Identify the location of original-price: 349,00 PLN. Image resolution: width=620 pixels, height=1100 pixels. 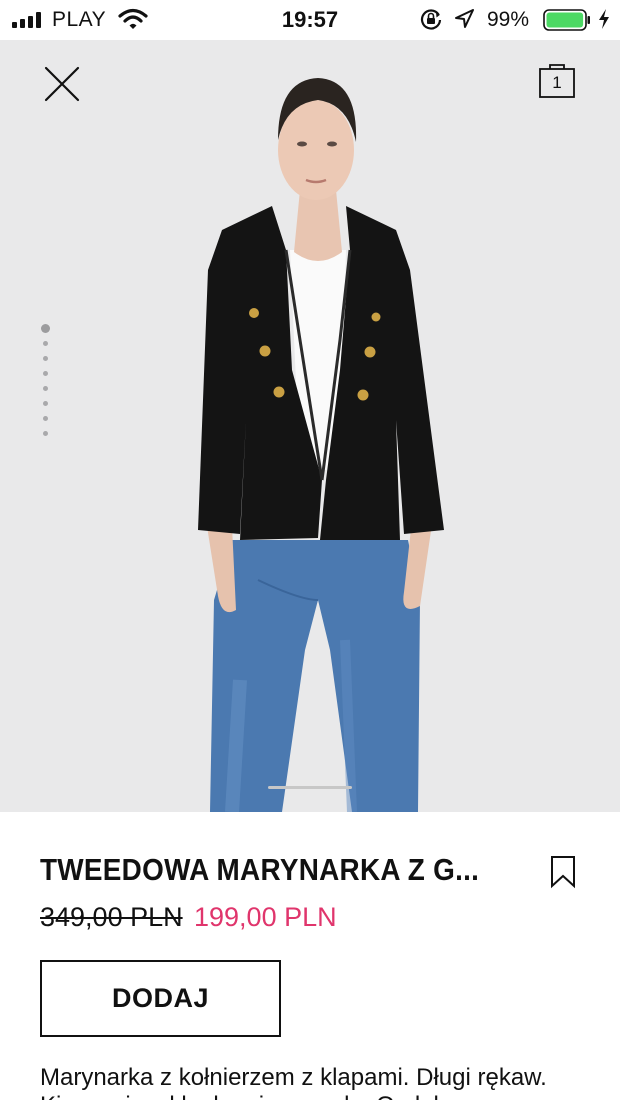
(111, 917).